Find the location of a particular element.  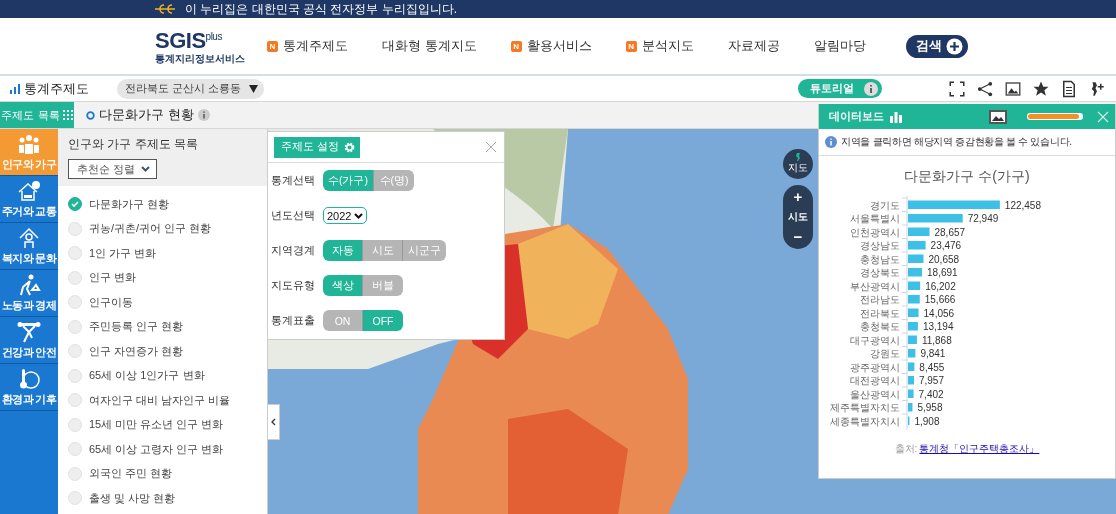

category-label: 대구광역시 is located at coordinates (875, 340).